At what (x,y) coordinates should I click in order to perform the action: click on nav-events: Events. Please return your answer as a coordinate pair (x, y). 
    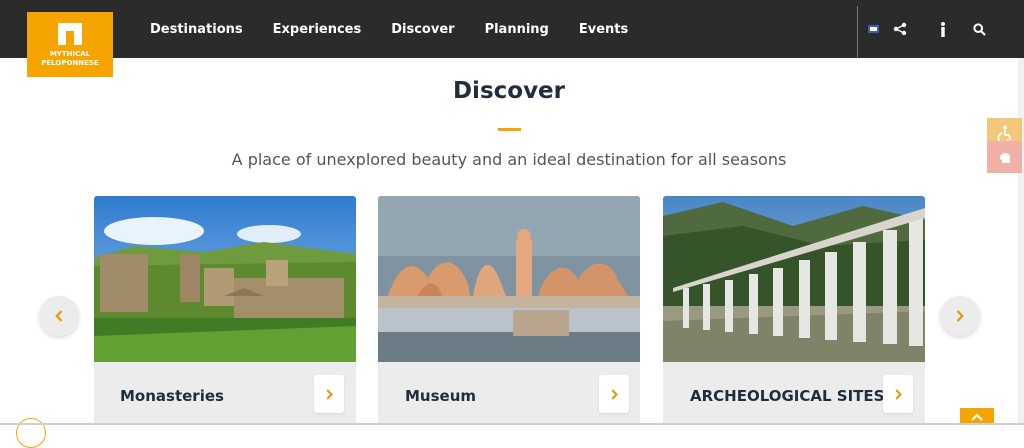
    Looking at the image, I should click on (603, 29).